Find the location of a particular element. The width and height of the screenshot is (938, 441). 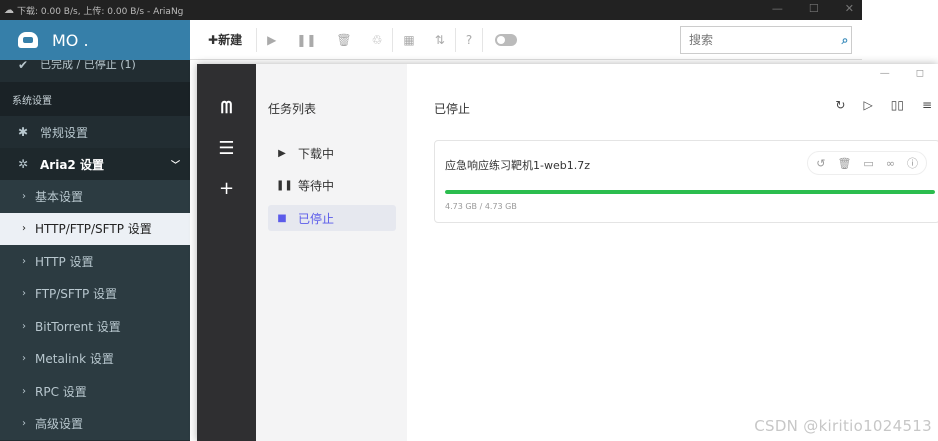

list-item-label: 等待中 is located at coordinates (316, 185).